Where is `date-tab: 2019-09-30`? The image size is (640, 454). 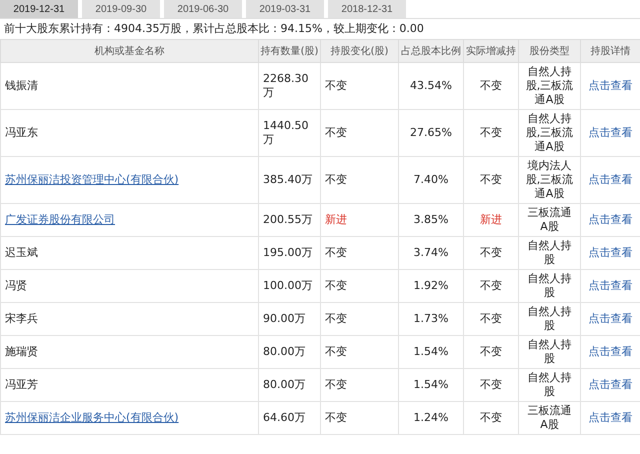
date-tab: 2019-09-30 is located at coordinates (121, 9).